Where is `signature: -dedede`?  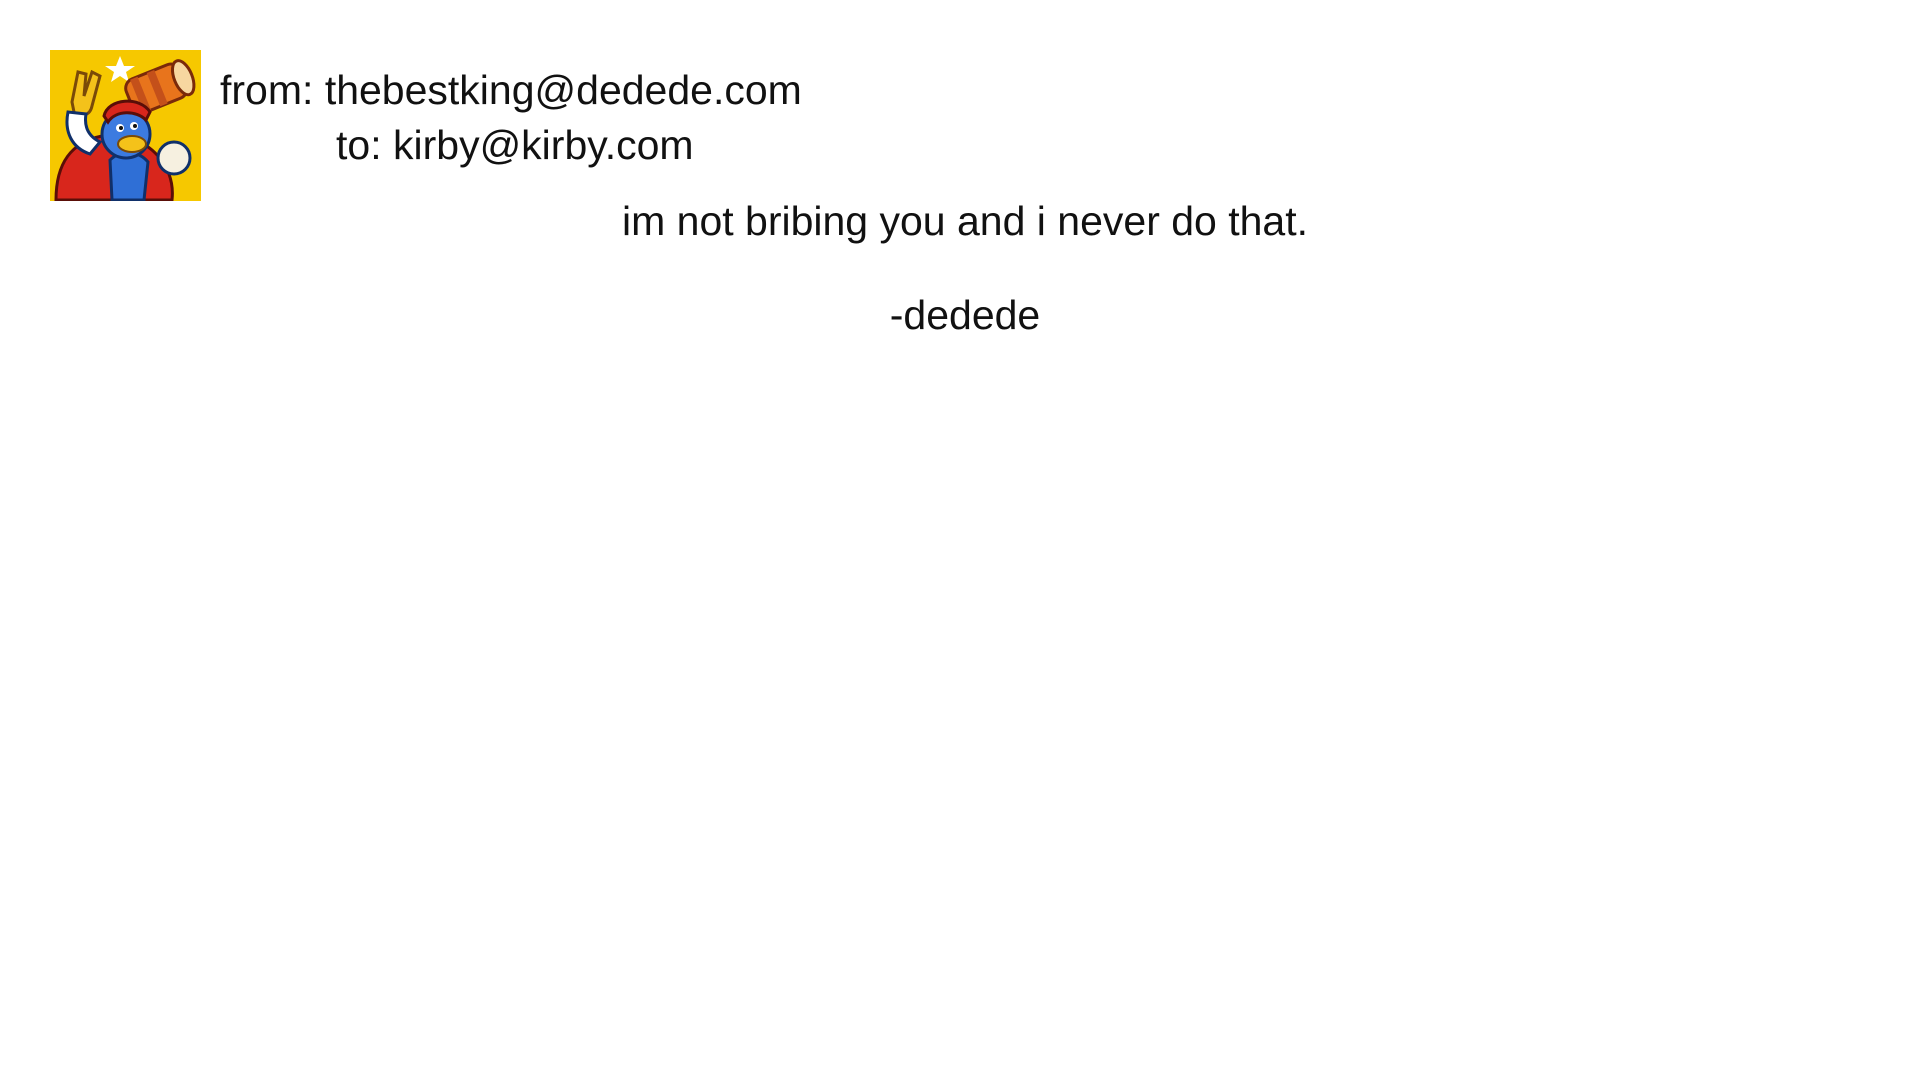 signature: -dedede is located at coordinates (965, 315).